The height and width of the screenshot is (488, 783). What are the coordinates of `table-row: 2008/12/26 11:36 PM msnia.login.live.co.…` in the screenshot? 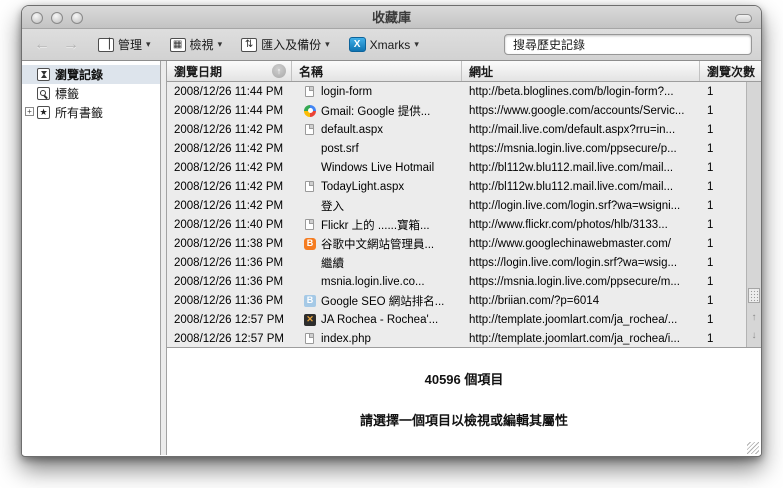 It's located at (464, 281).